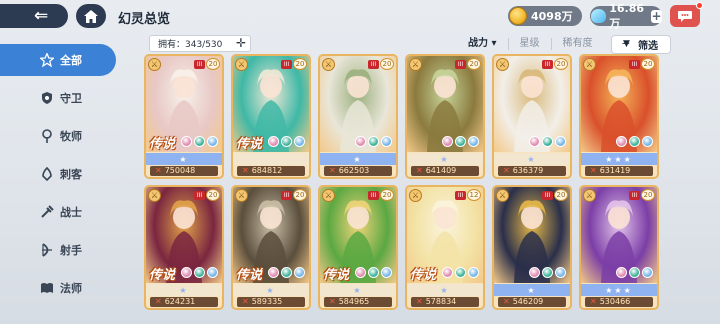 This screenshot has width=720, height=324. What do you see at coordinates (184, 247) in the screenshot?
I see `spirit-card: ⚔ III 20 传说 ★ ✕ 624231` at bounding box center [184, 247].